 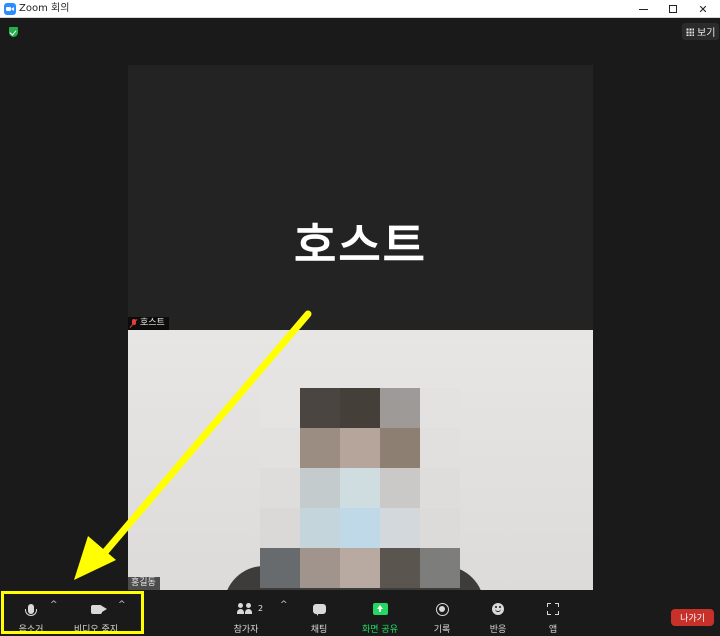 I want to click on participant-name-label: 홍길동, so click(x=144, y=583).